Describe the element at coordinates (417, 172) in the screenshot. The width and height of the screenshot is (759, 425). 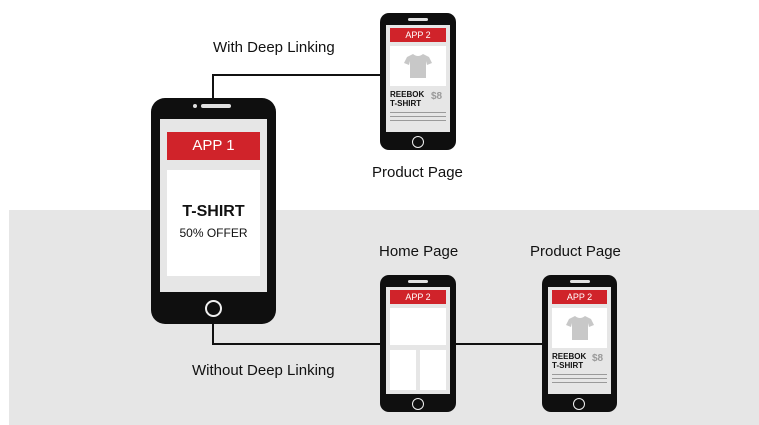
I see `product-page-top-label: Product Page` at that location.